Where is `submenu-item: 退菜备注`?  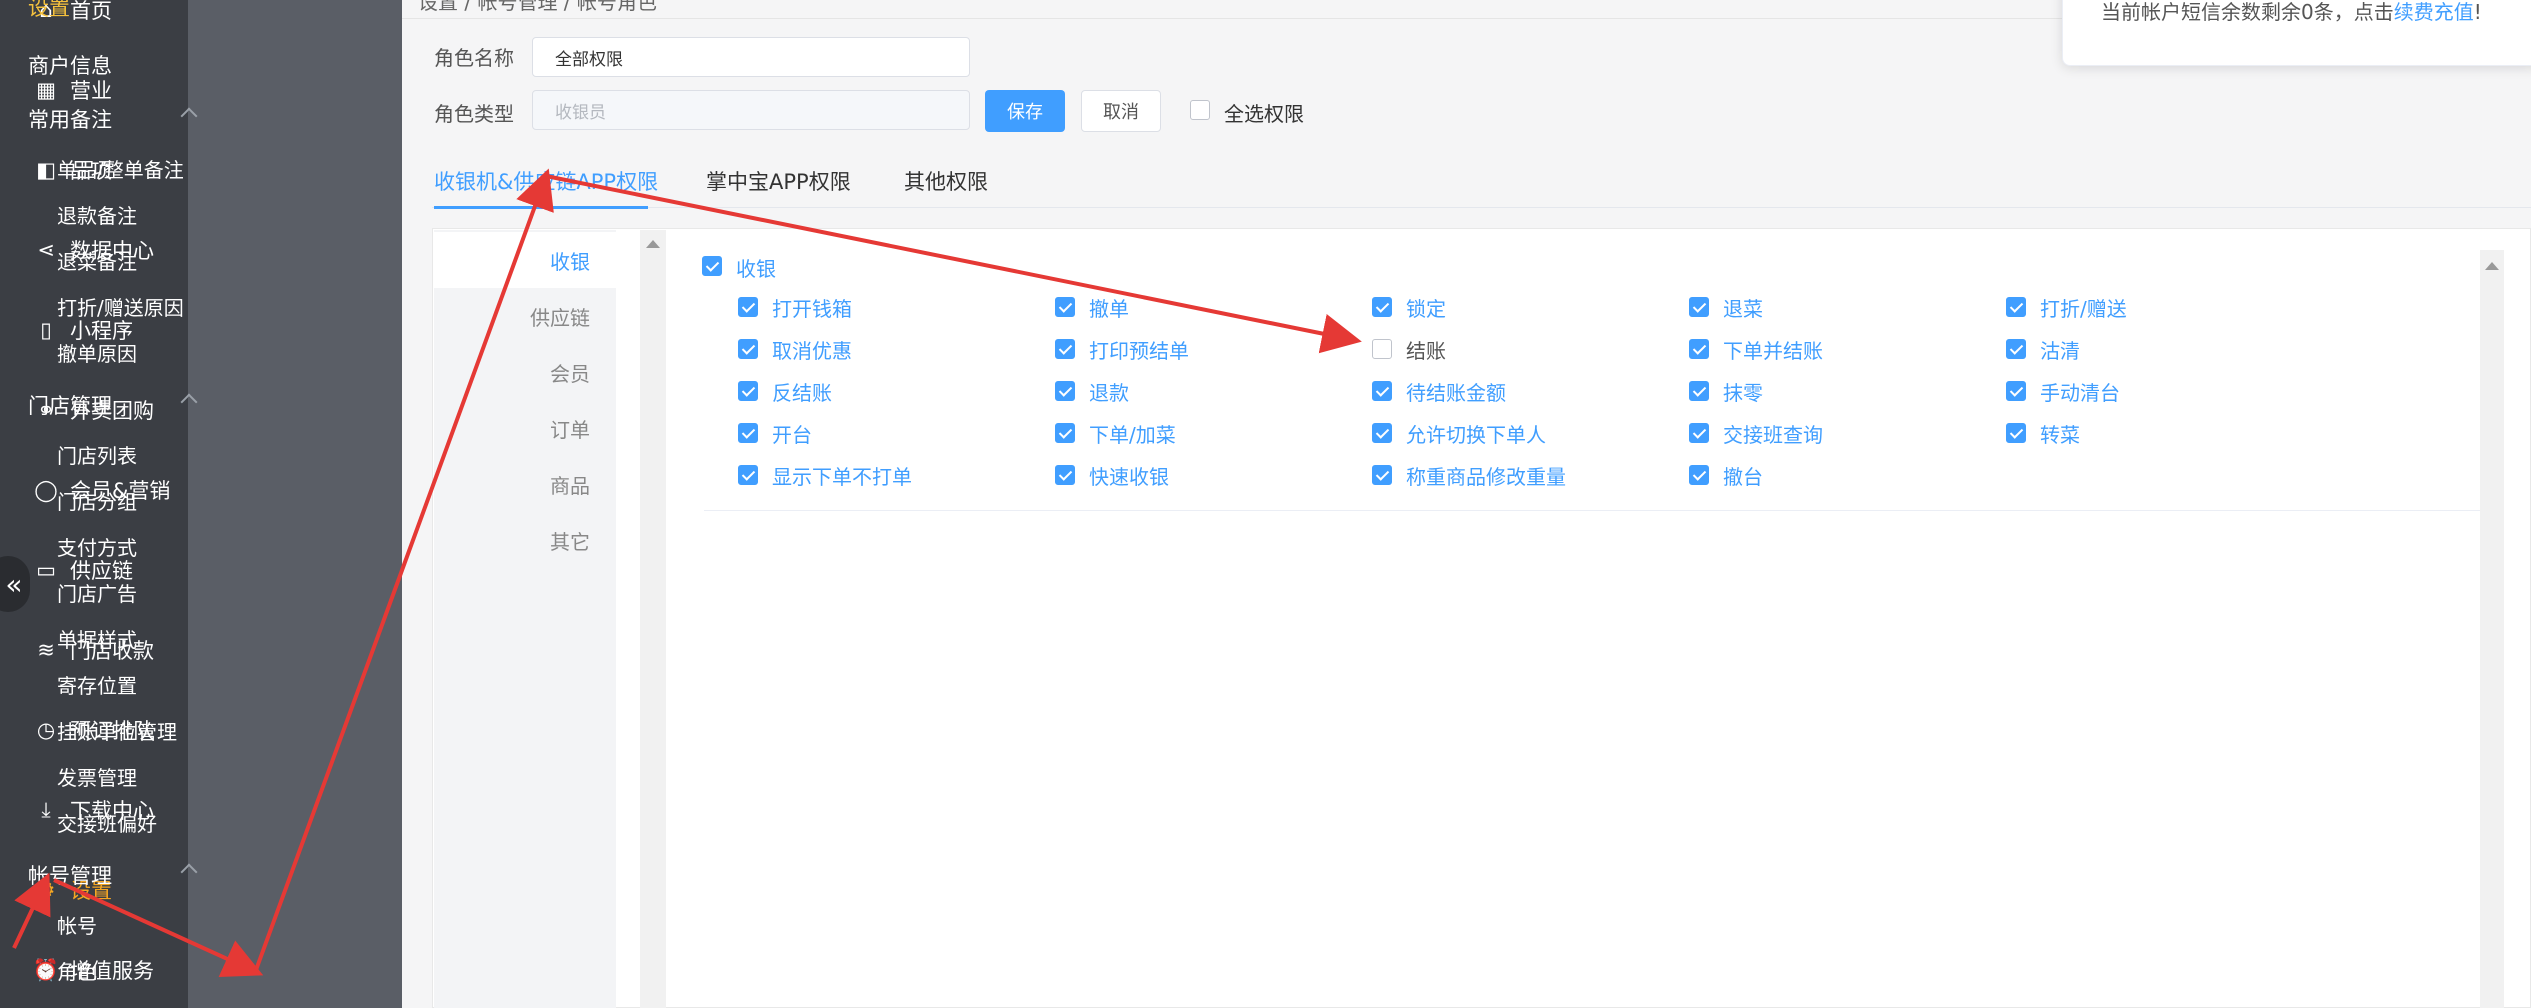 submenu-item: 退菜备注 is located at coordinates (97, 260).